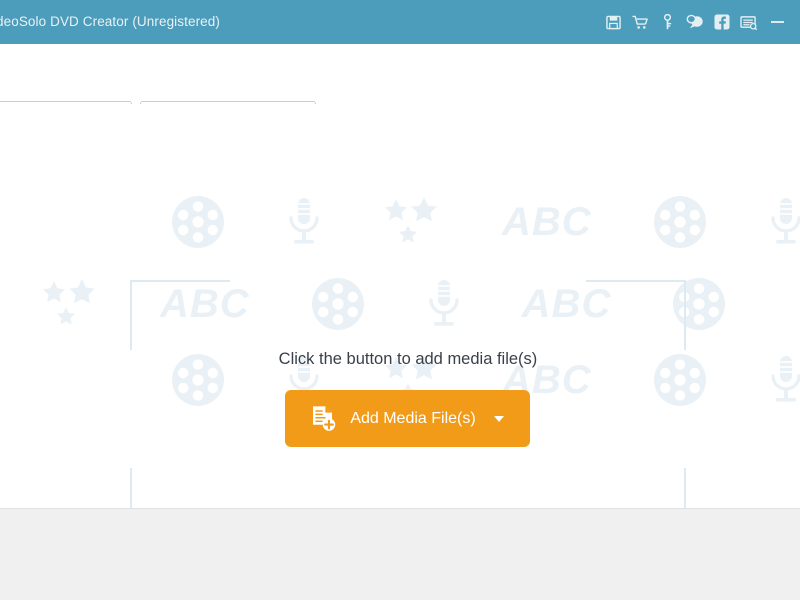 The image size is (800, 600). What do you see at coordinates (640, 22) in the screenshot?
I see `cart-icon` at bounding box center [640, 22].